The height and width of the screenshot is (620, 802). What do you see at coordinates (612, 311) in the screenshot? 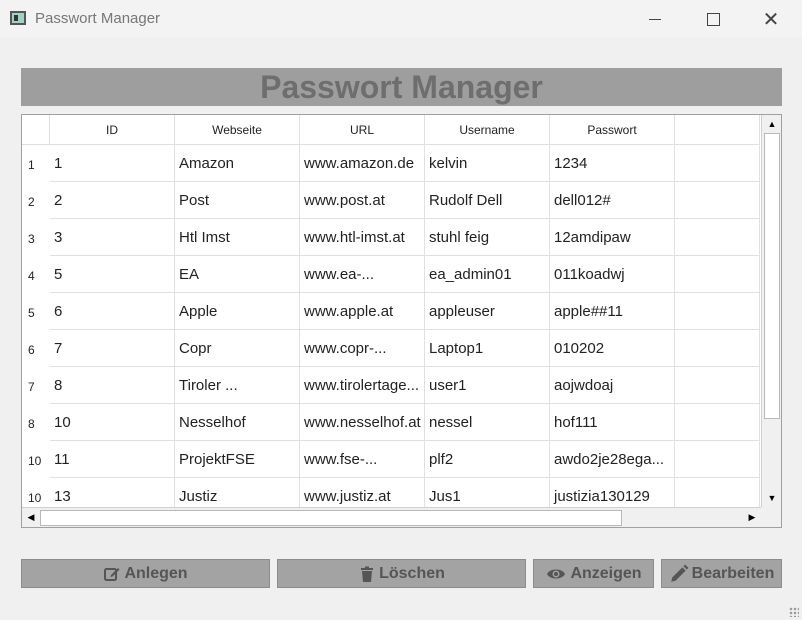
I see `cell-password: apple##11` at bounding box center [612, 311].